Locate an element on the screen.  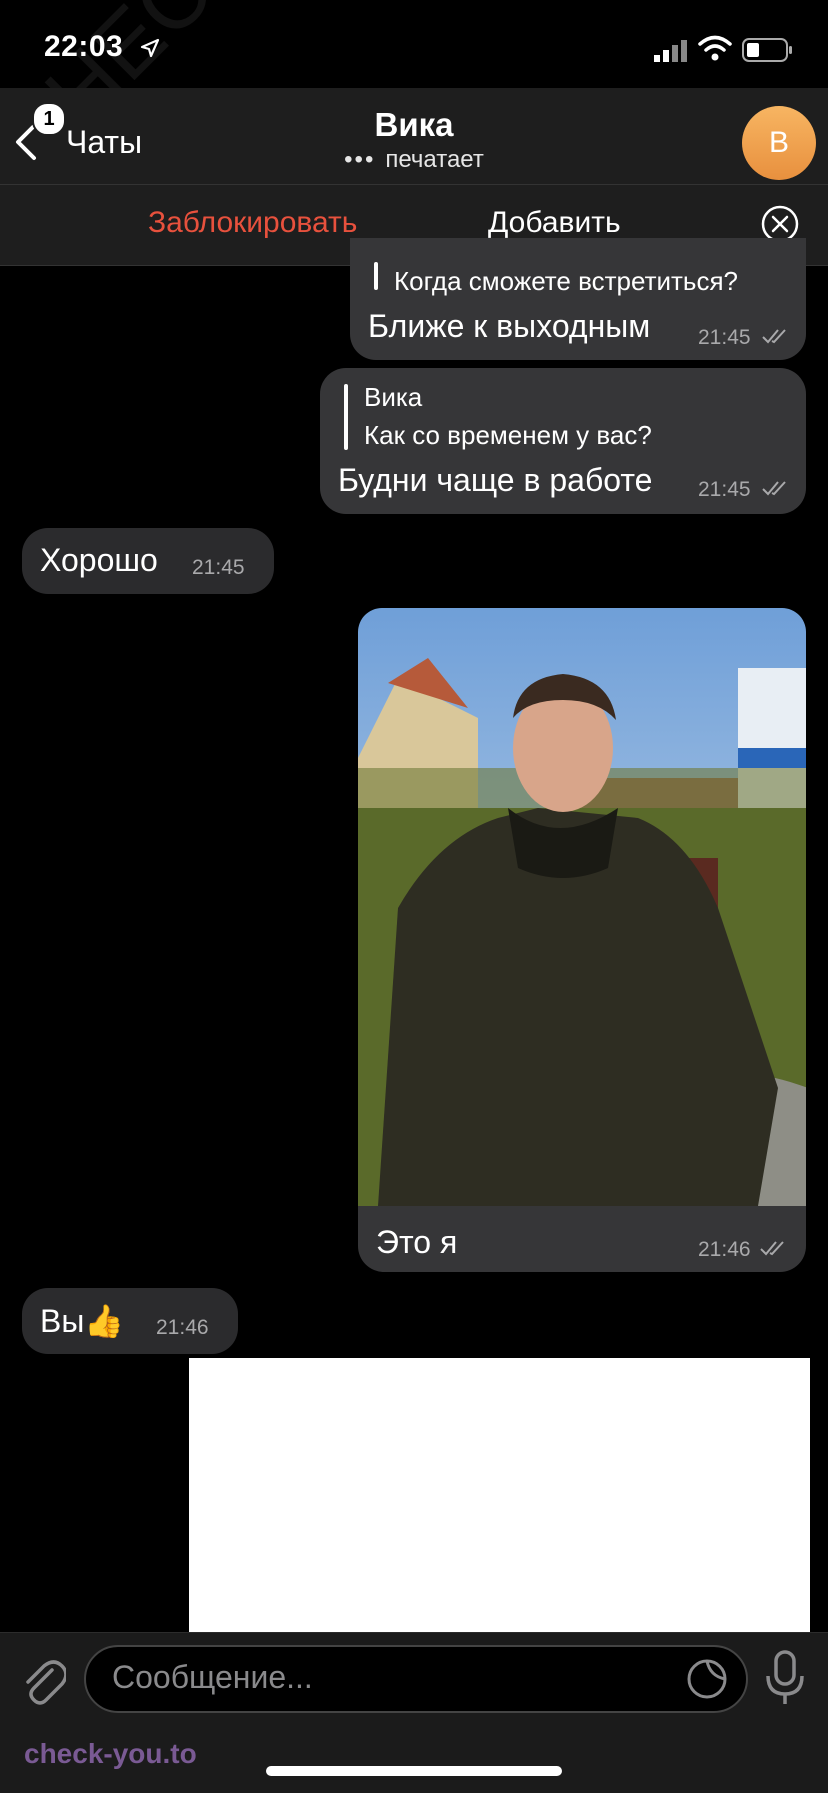
status-time: 22:03 is located at coordinates (84, 46).